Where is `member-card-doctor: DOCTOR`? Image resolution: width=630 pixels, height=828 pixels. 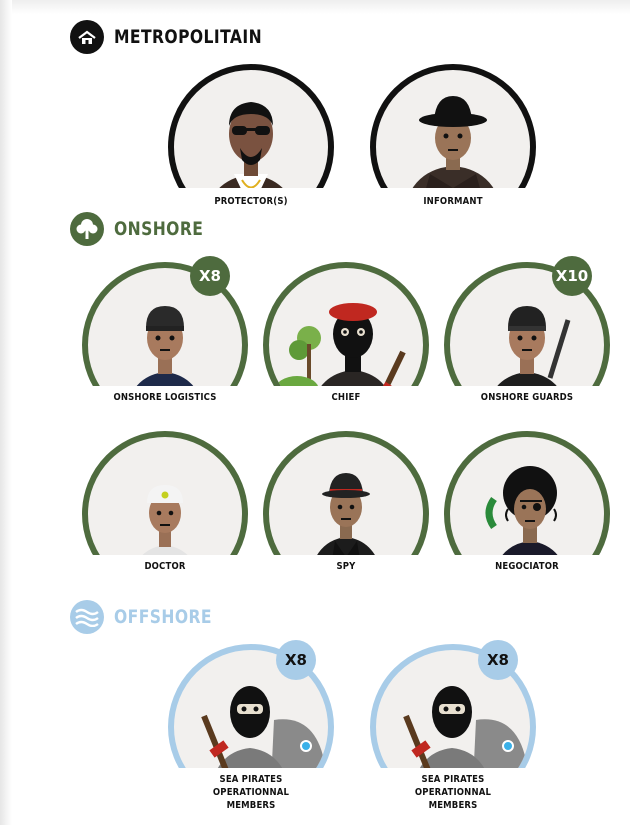
member-card-doctor: DOCTOR is located at coordinates (166, 523).